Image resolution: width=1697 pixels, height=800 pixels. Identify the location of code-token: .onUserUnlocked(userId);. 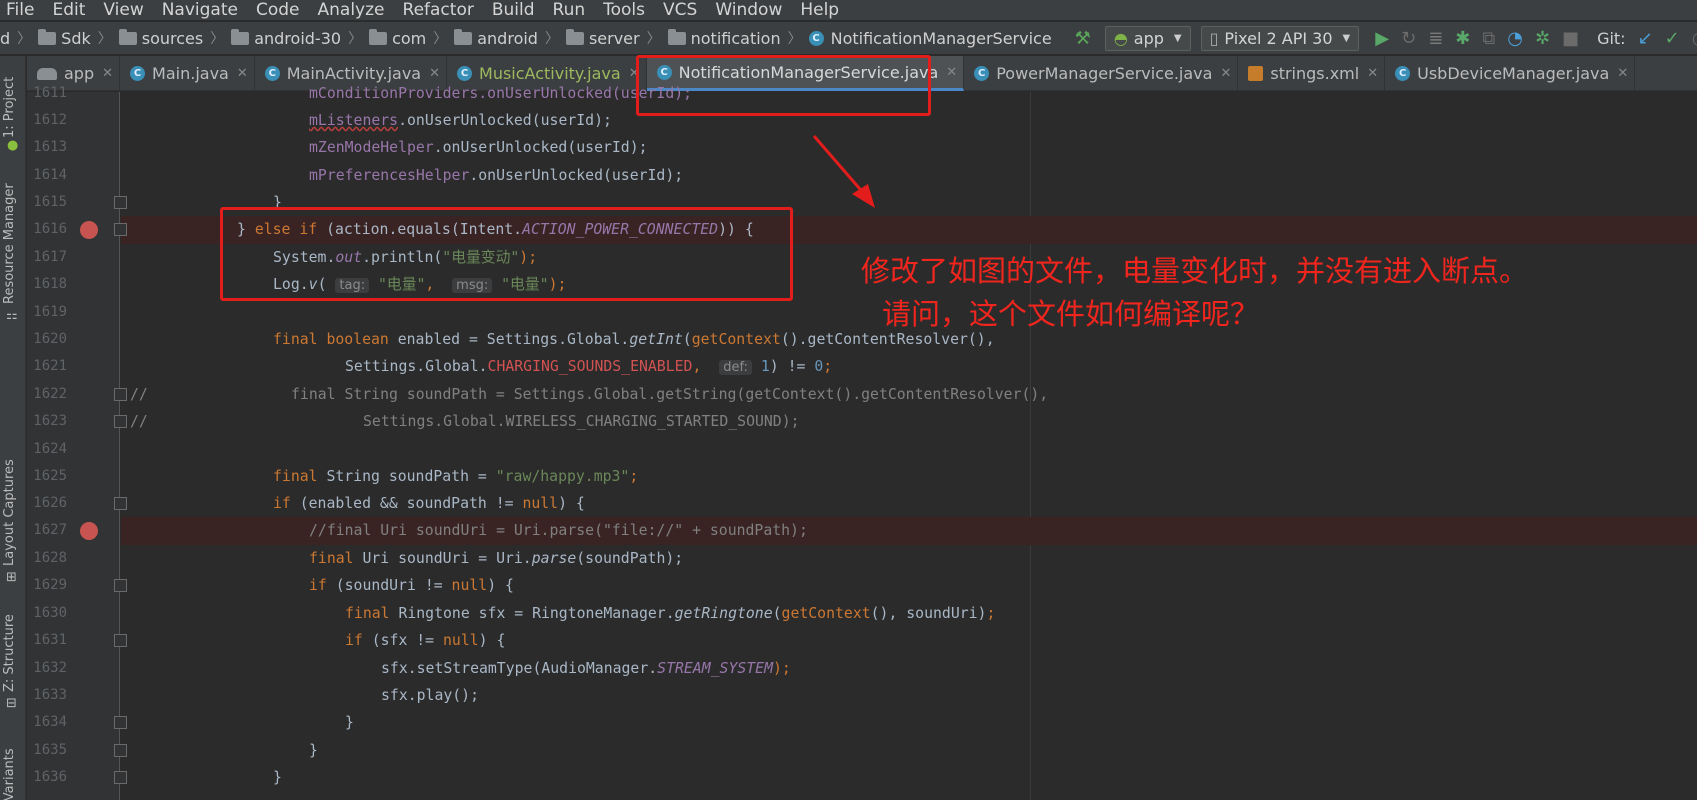
(540, 147).